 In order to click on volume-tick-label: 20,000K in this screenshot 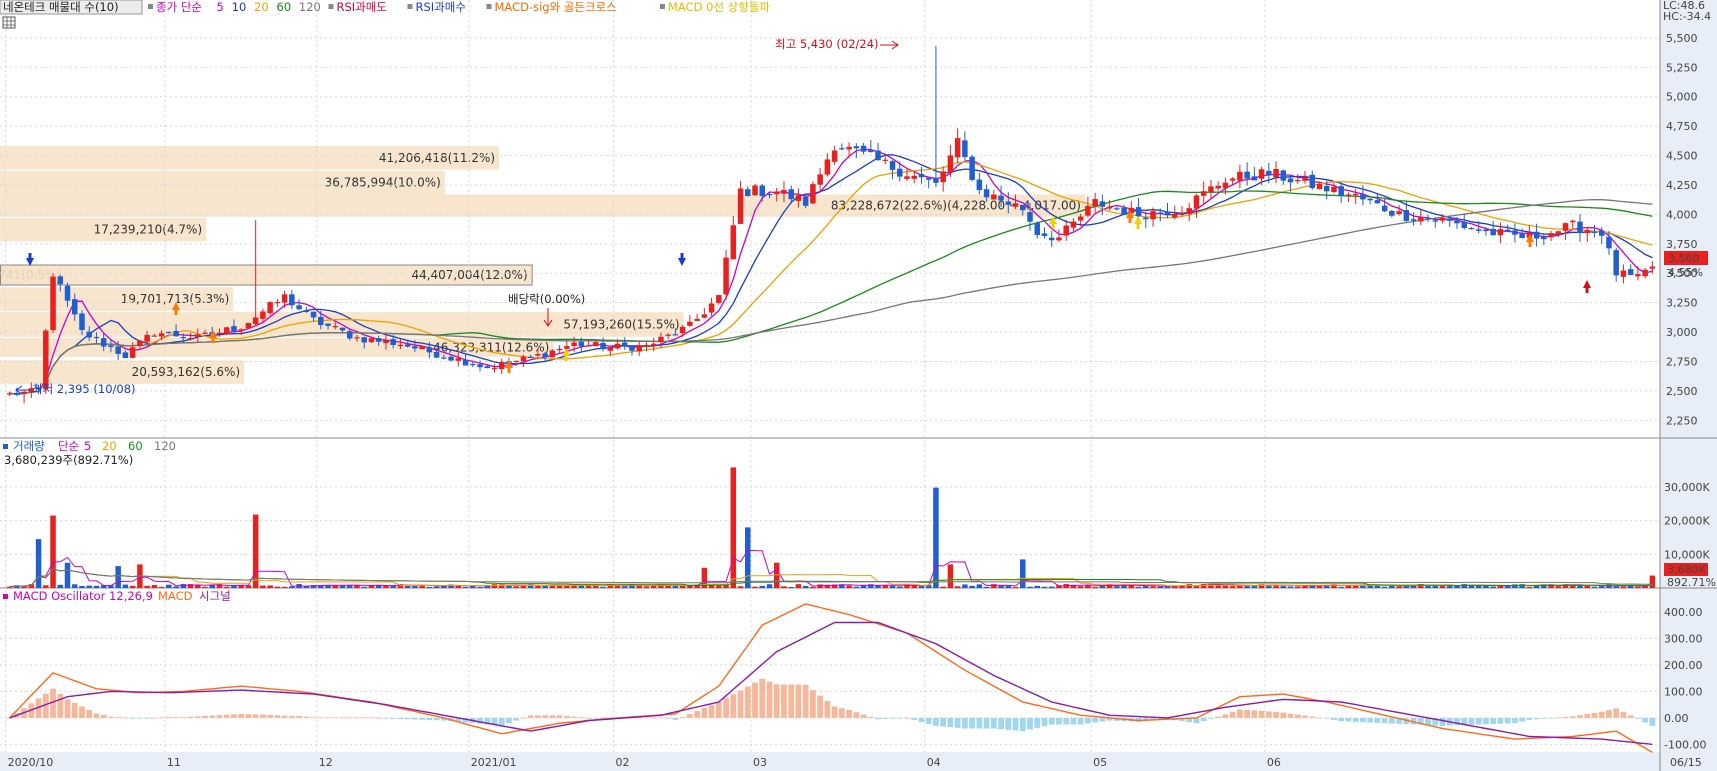, I will do `click(1687, 521)`.